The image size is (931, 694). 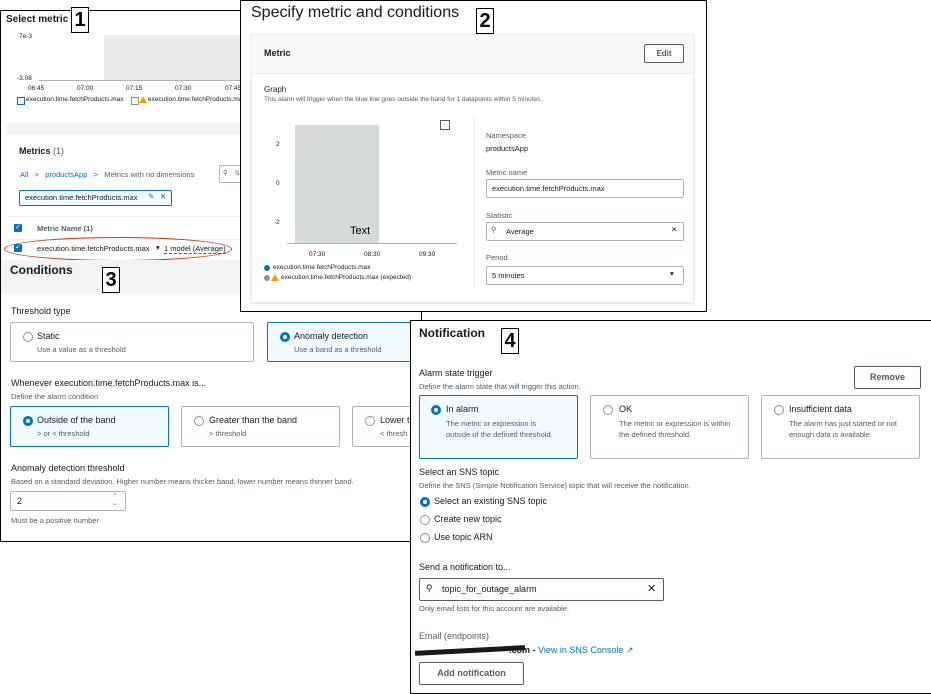 What do you see at coordinates (608, 410) in the screenshot?
I see `ok-radio` at bounding box center [608, 410].